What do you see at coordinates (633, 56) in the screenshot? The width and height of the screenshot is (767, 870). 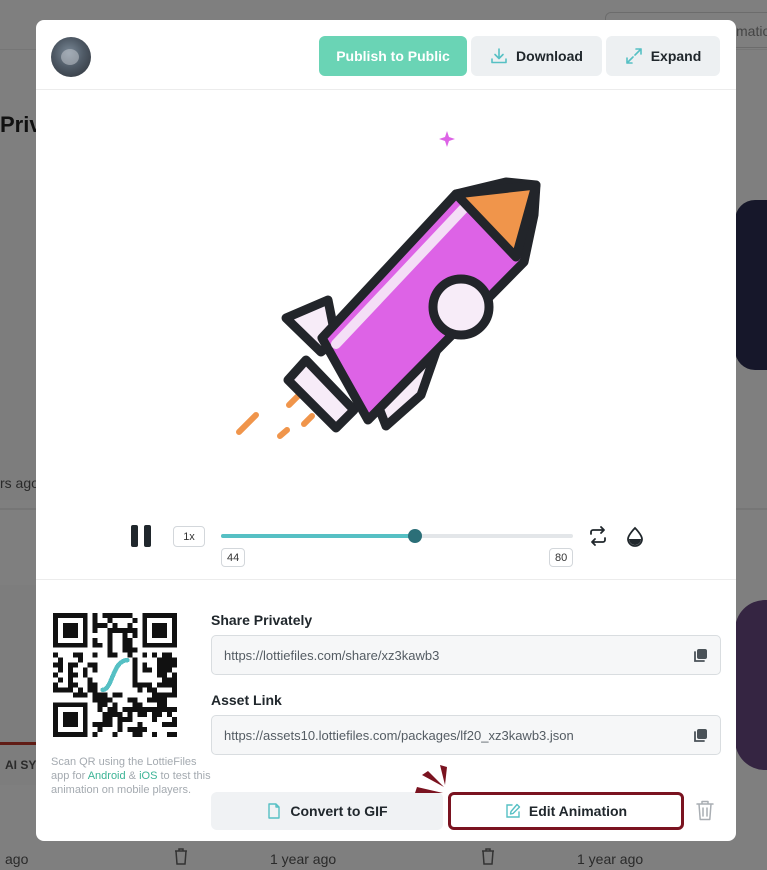 I see `expand-icon` at bounding box center [633, 56].